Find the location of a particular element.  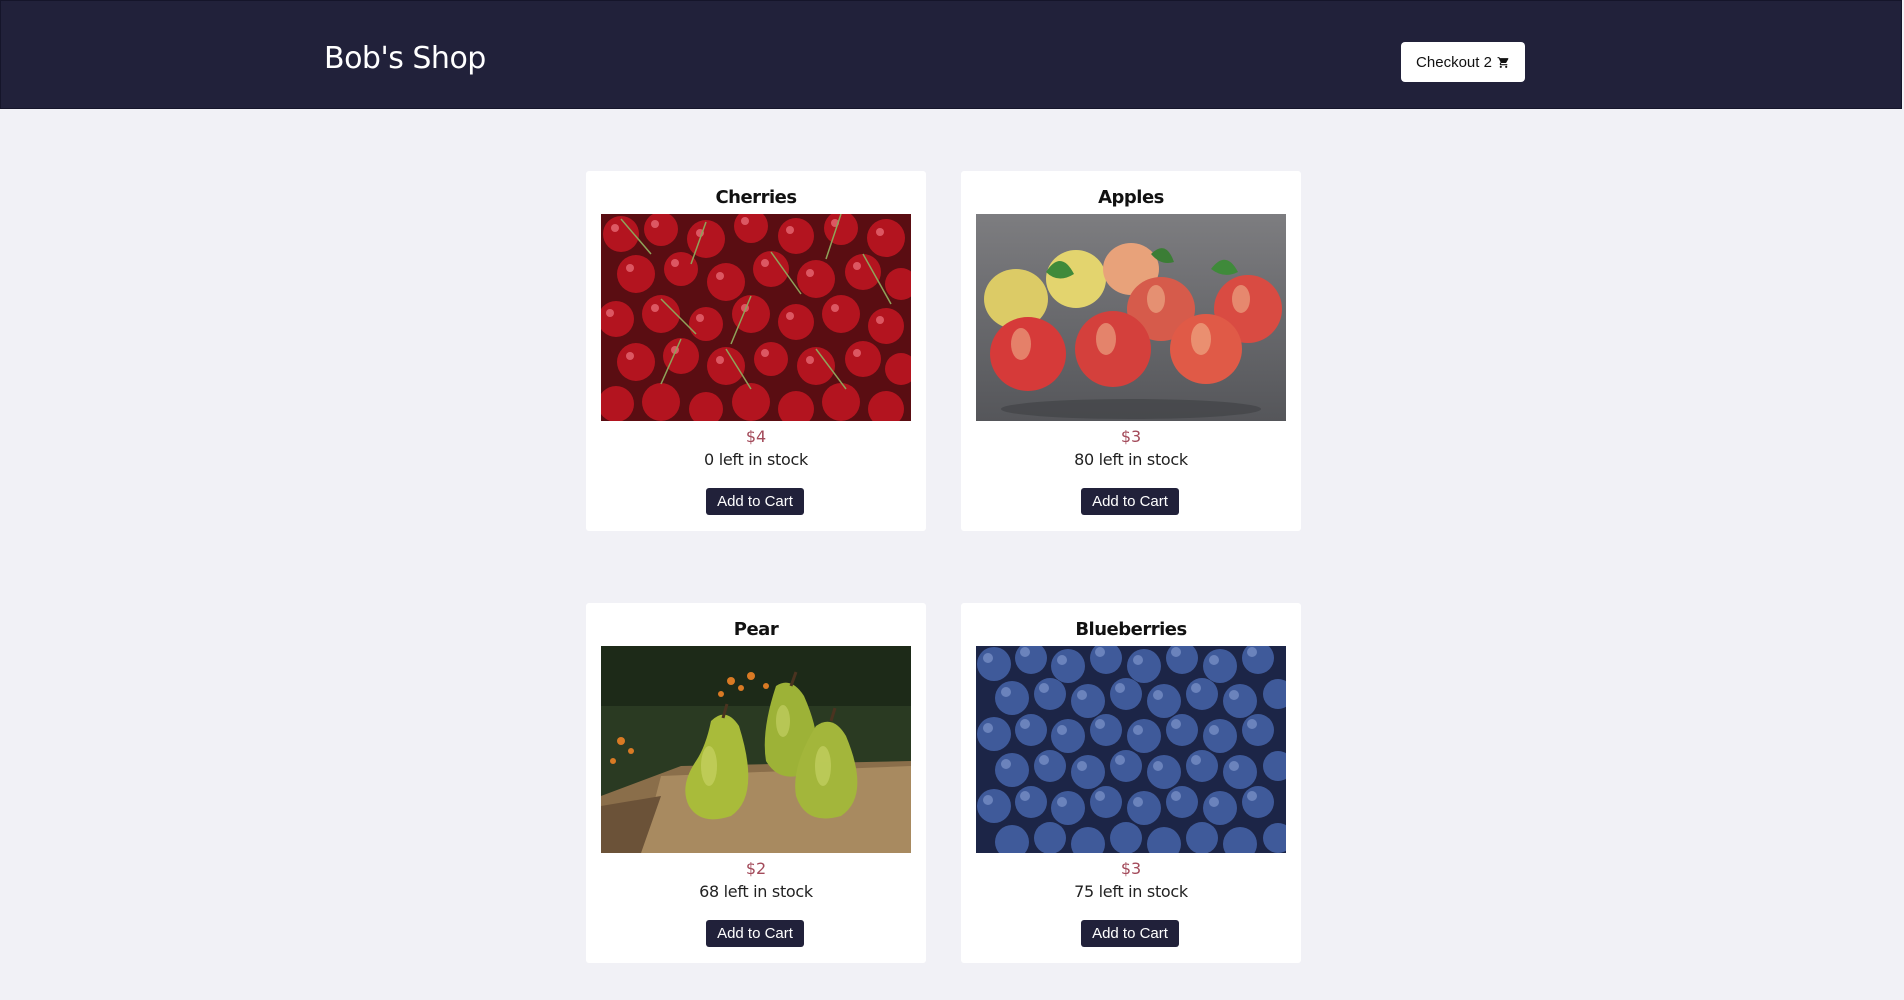

checkout-button: Checkout 2 is located at coordinates (1463, 62).